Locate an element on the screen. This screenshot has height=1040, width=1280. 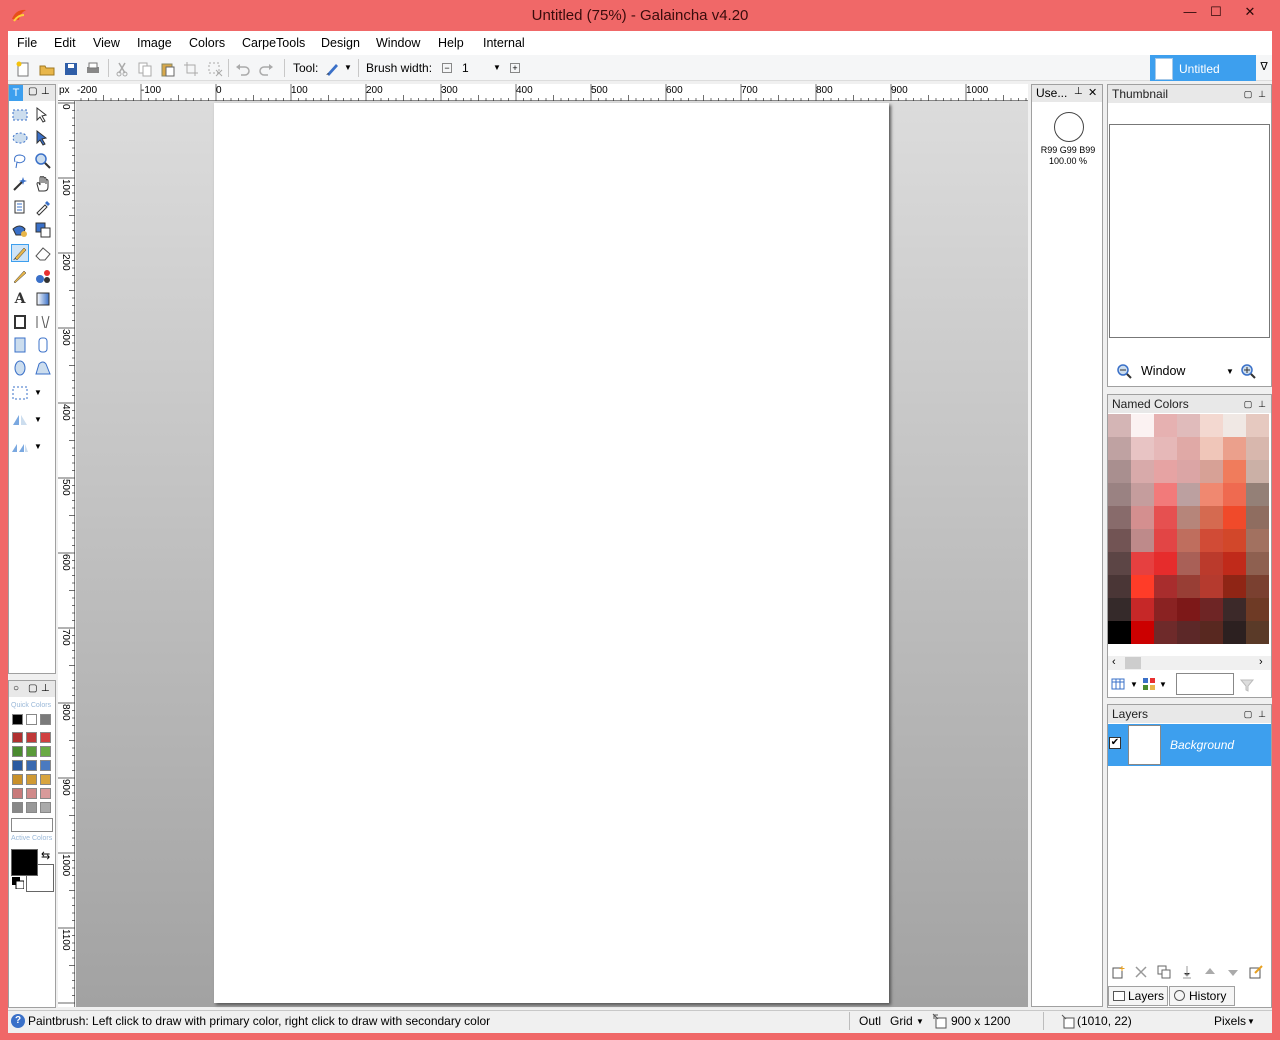
brush-width-decrease-button: − is located at coordinates (447, 68).